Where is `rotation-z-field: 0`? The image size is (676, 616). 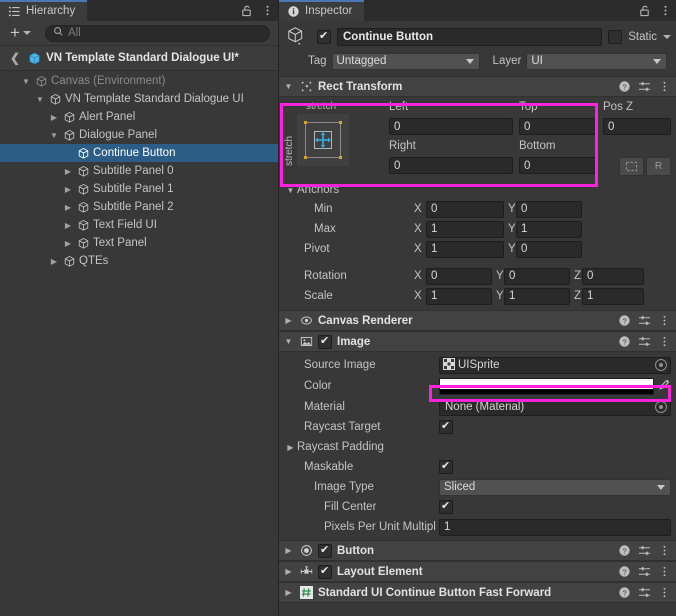 rotation-z-field: 0 is located at coordinates (613, 276).